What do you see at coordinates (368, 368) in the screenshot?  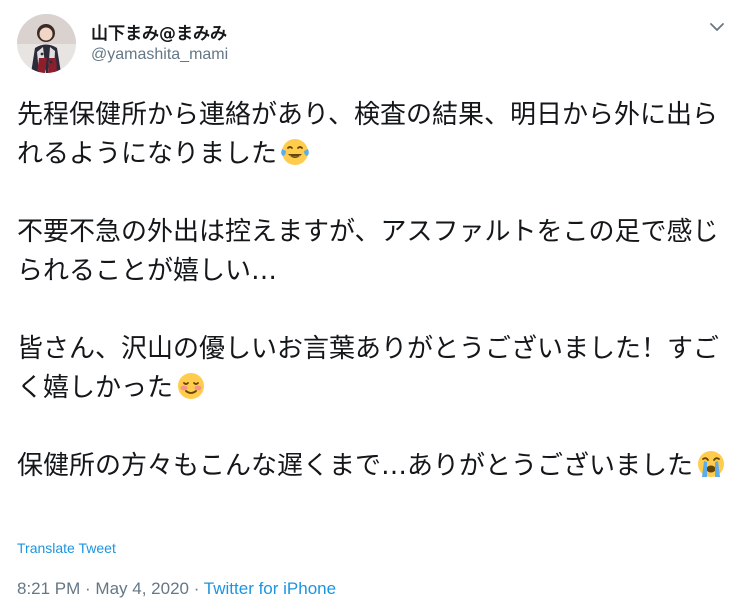 I see `tweet-paragraph-text: 皆さん、沢山の優しいお言葉ありがとうございました！すごく嬉しかった` at bounding box center [368, 368].